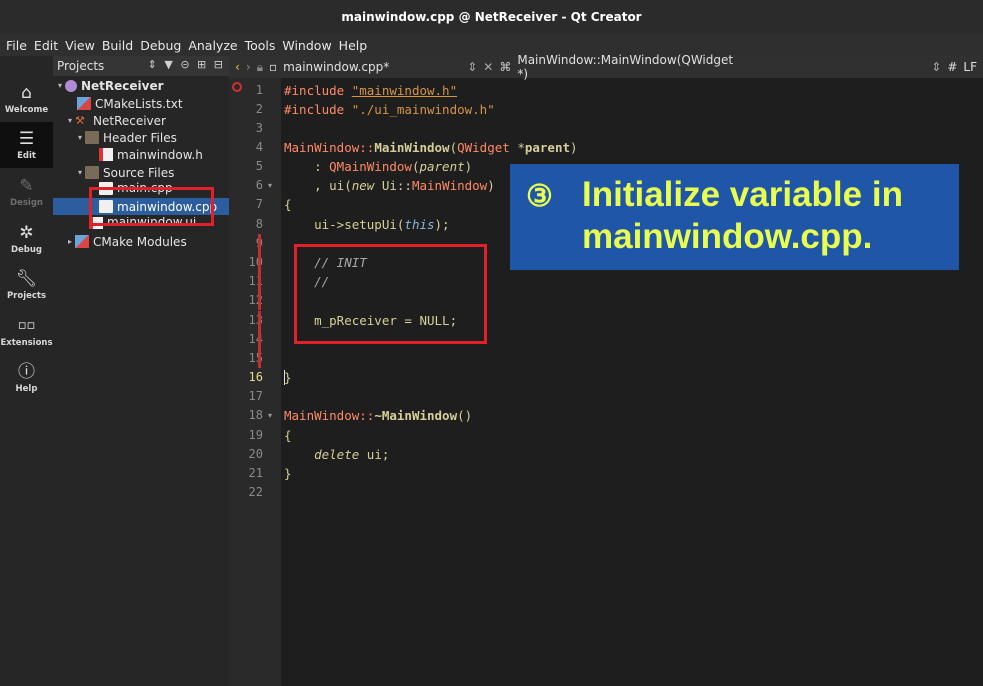 This screenshot has width=983, height=686. I want to click on mode-label: Edit, so click(26, 155).